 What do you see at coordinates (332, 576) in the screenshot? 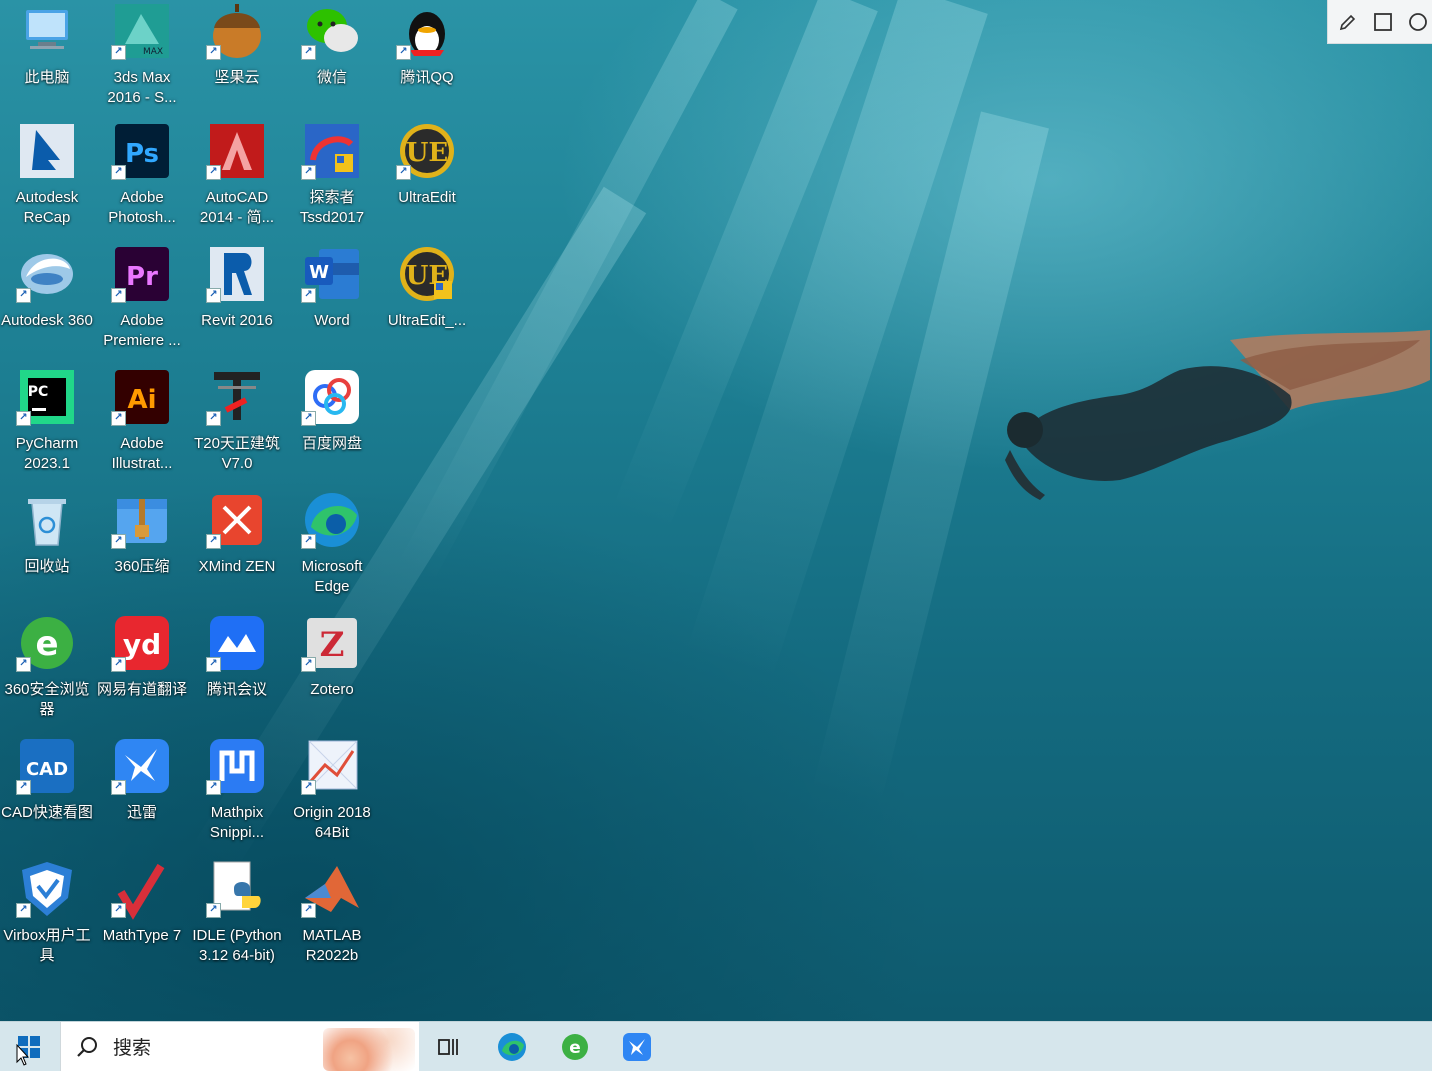
I see `desktop-icon-label: Microsoft Edge` at bounding box center [332, 576].